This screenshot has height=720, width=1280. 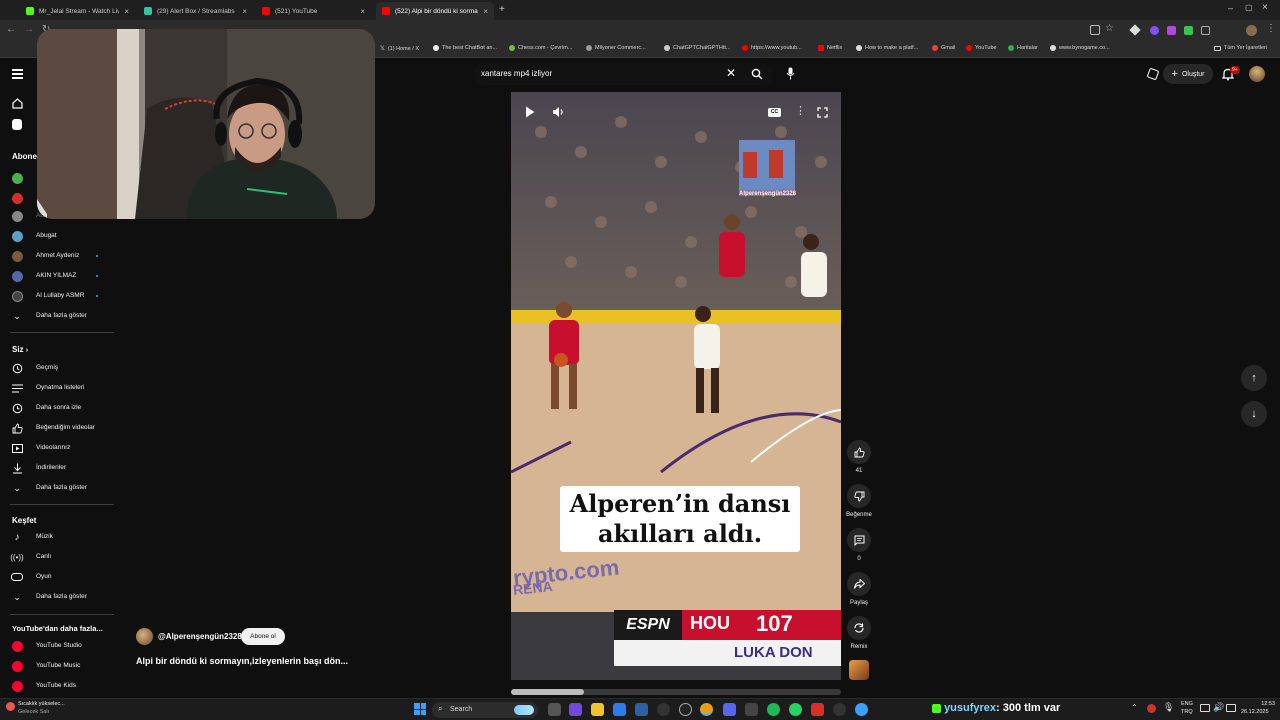 I want to click on dislike-button: Beğenme, so click(x=859, y=501).